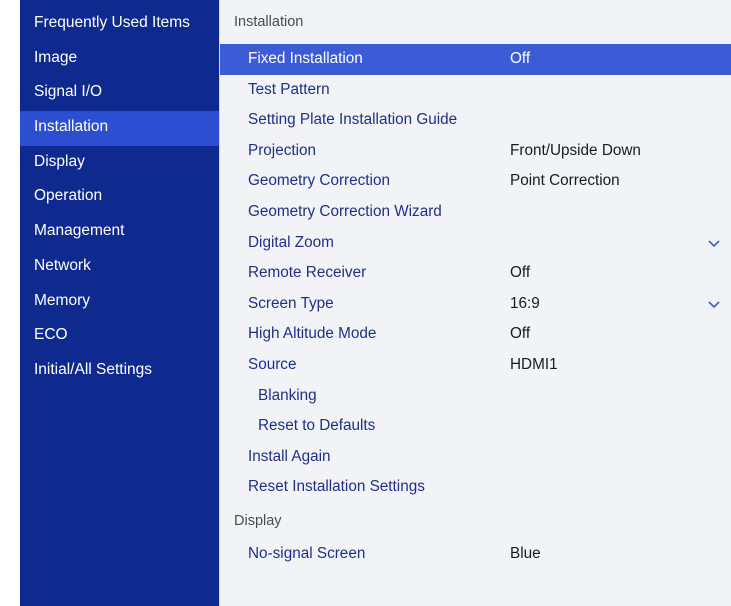  I want to click on menu-row-high-altitude-mode: High Altitude Mode Off, so click(475, 334).